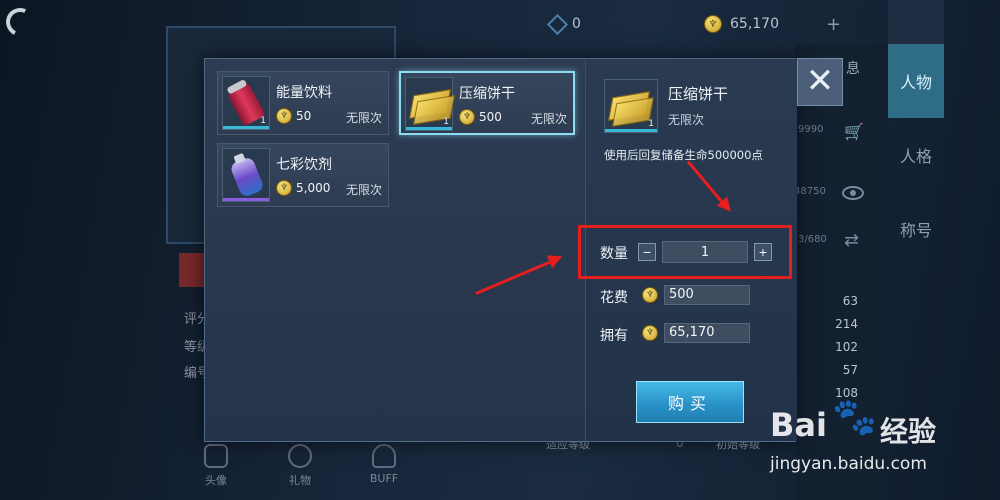 The width and height of the screenshot is (1000, 500). What do you see at coordinates (300, 456) in the screenshot?
I see `gift-icon` at bounding box center [300, 456].